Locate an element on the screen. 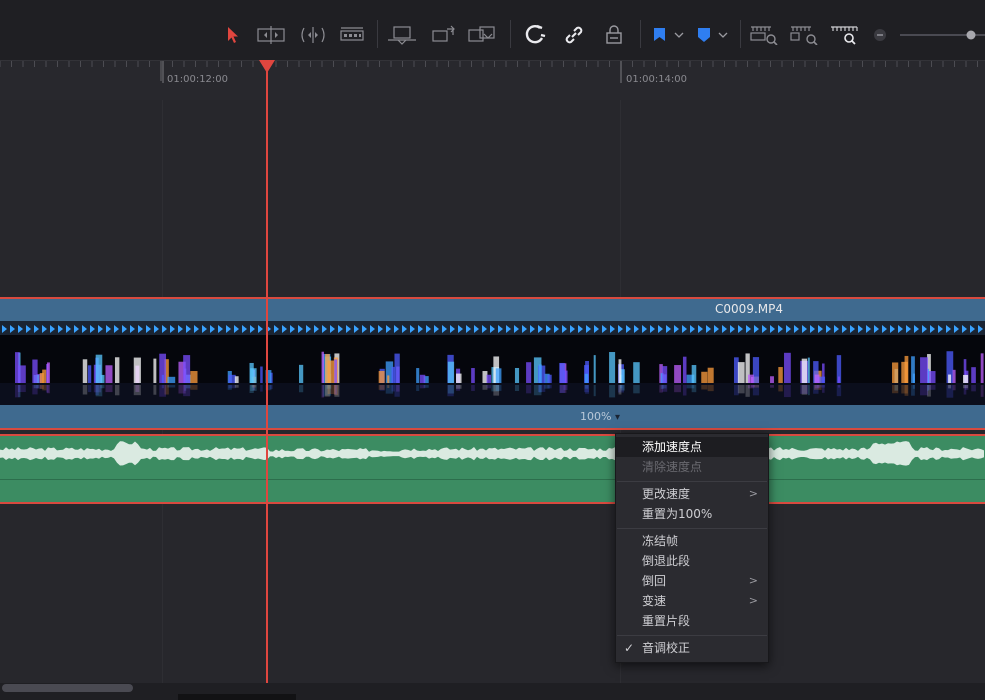 The width and height of the screenshot is (985, 700). speed-arrows-strip is located at coordinates (492, 328).